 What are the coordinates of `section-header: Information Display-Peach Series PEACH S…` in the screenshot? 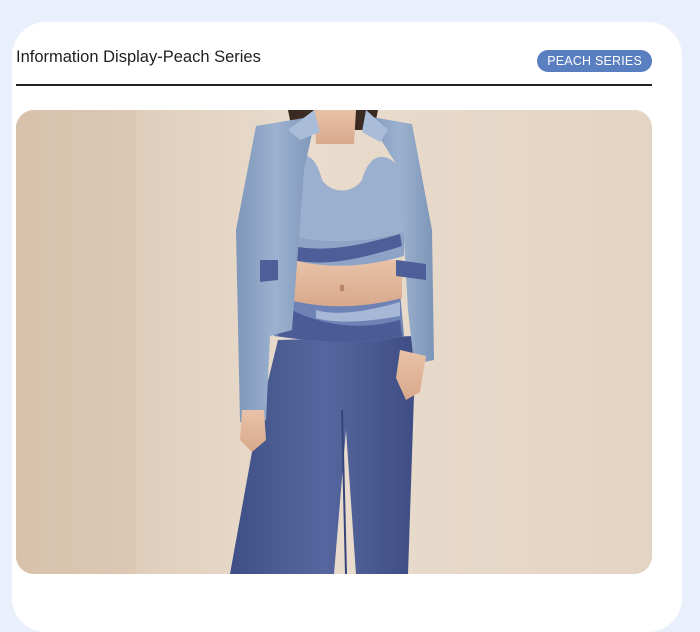 It's located at (334, 67).